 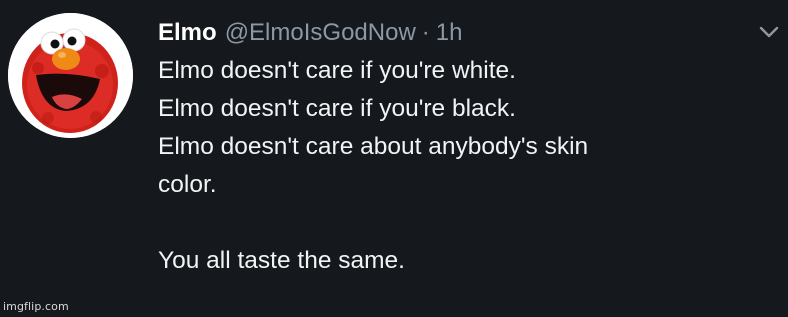 What do you see at coordinates (187, 184) in the screenshot?
I see `tweet-line: color.` at bounding box center [187, 184].